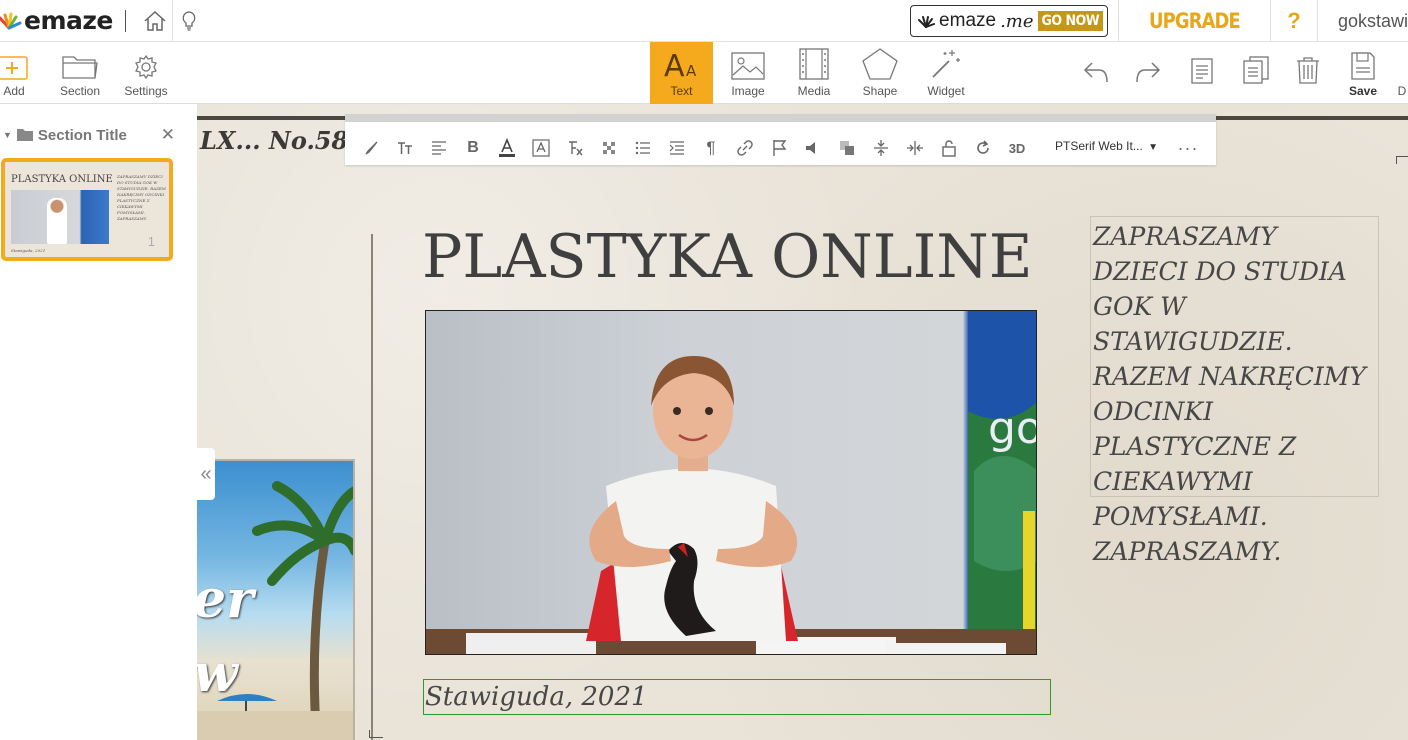  I want to click on text-tool-label: Text, so click(681, 91).